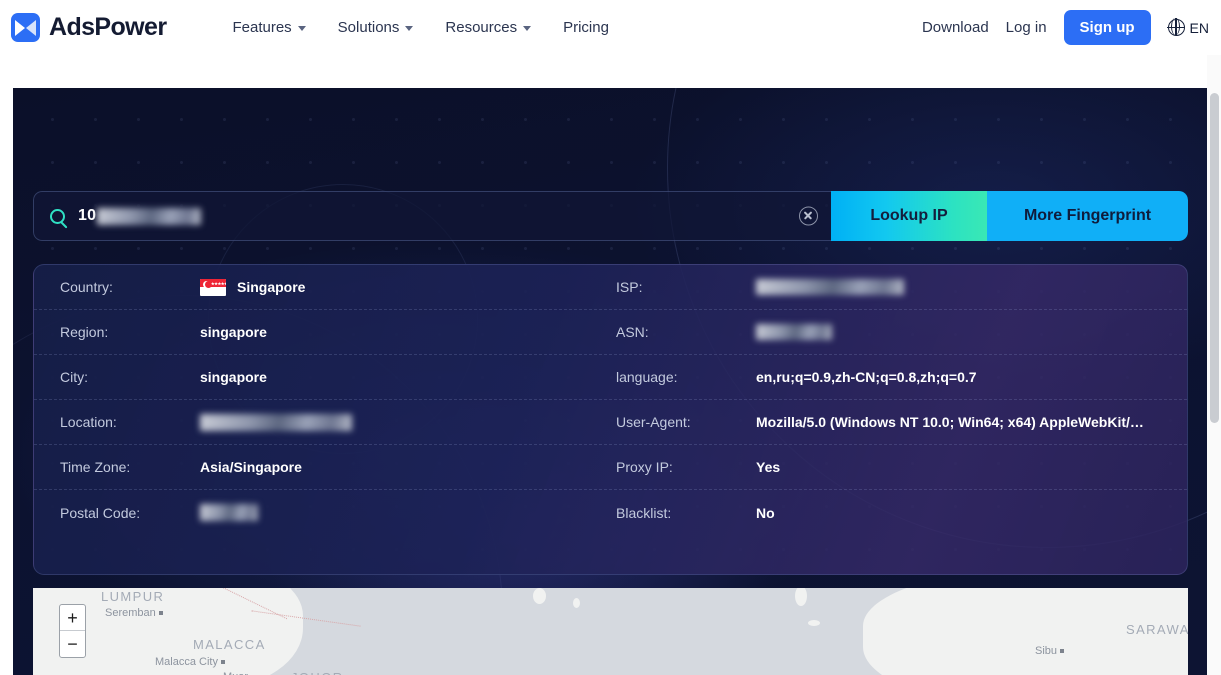  Describe the element at coordinates (647, 377) in the screenshot. I see `info-label-language: language:` at that location.